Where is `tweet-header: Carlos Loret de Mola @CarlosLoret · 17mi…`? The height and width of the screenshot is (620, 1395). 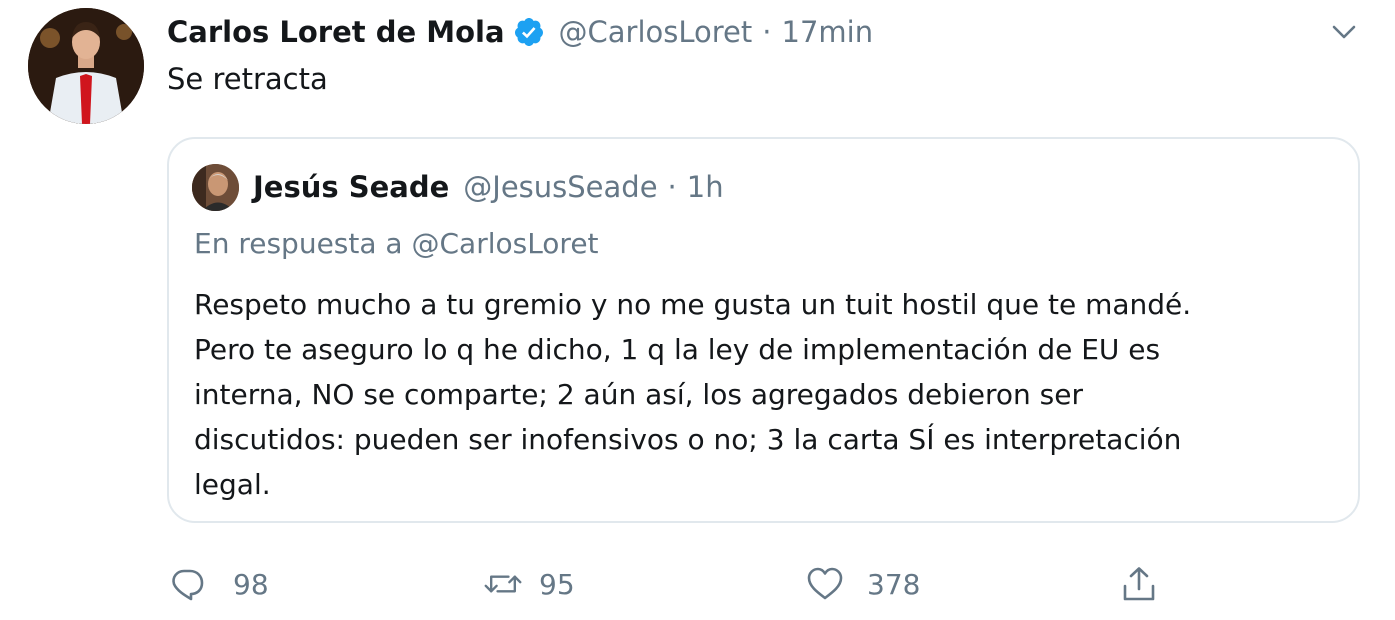 tweet-header: Carlos Loret de Mola @CarlosLoret · 17mi… is located at coordinates (520, 32).